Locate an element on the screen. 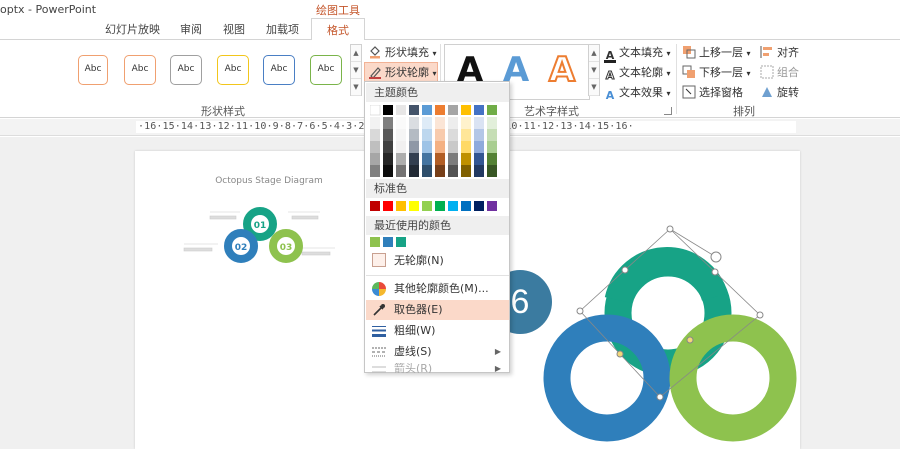 The image size is (900, 449). menu-item-arrows: 箭头(R) ▶ is located at coordinates (437, 368).